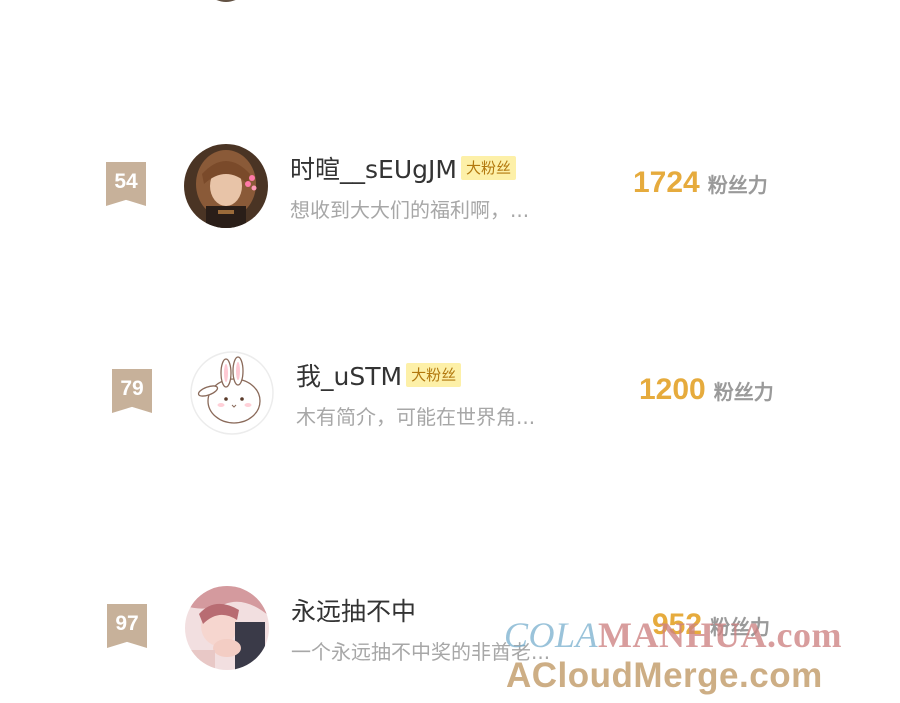  What do you see at coordinates (126, 184) in the screenshot?
I see `rank-badge: 54` at bounding box center [126, 184].